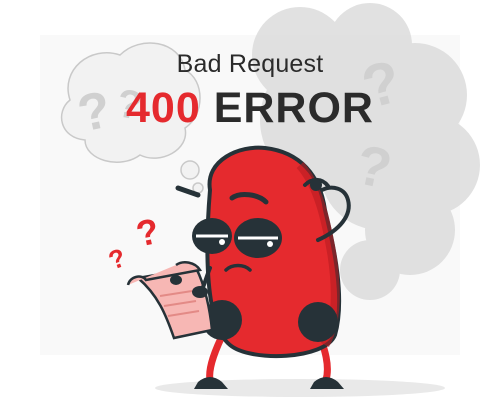 The image size is (500, 406). What do you see at coordinates (250, 64) in the screenshot?
I see `error-subtitle: Bad Request` at bounding box center [250, 64].